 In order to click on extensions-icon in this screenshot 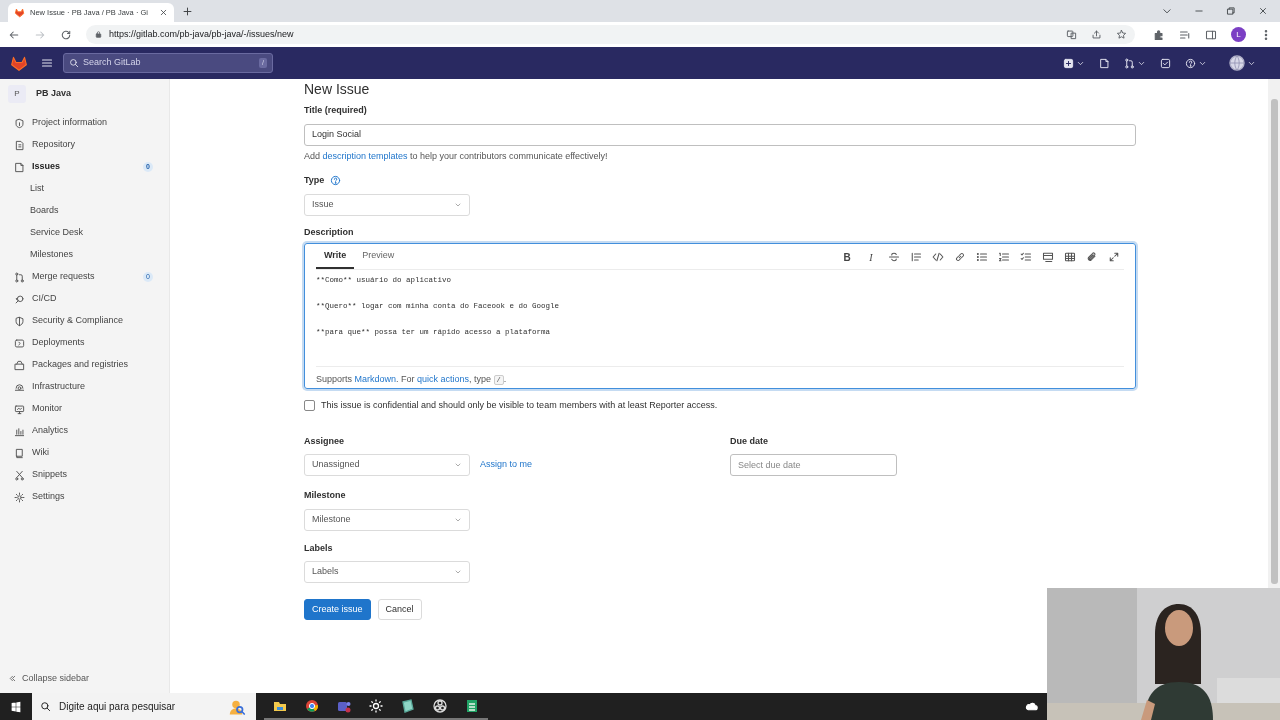, I will do `click(1159, 34)`.